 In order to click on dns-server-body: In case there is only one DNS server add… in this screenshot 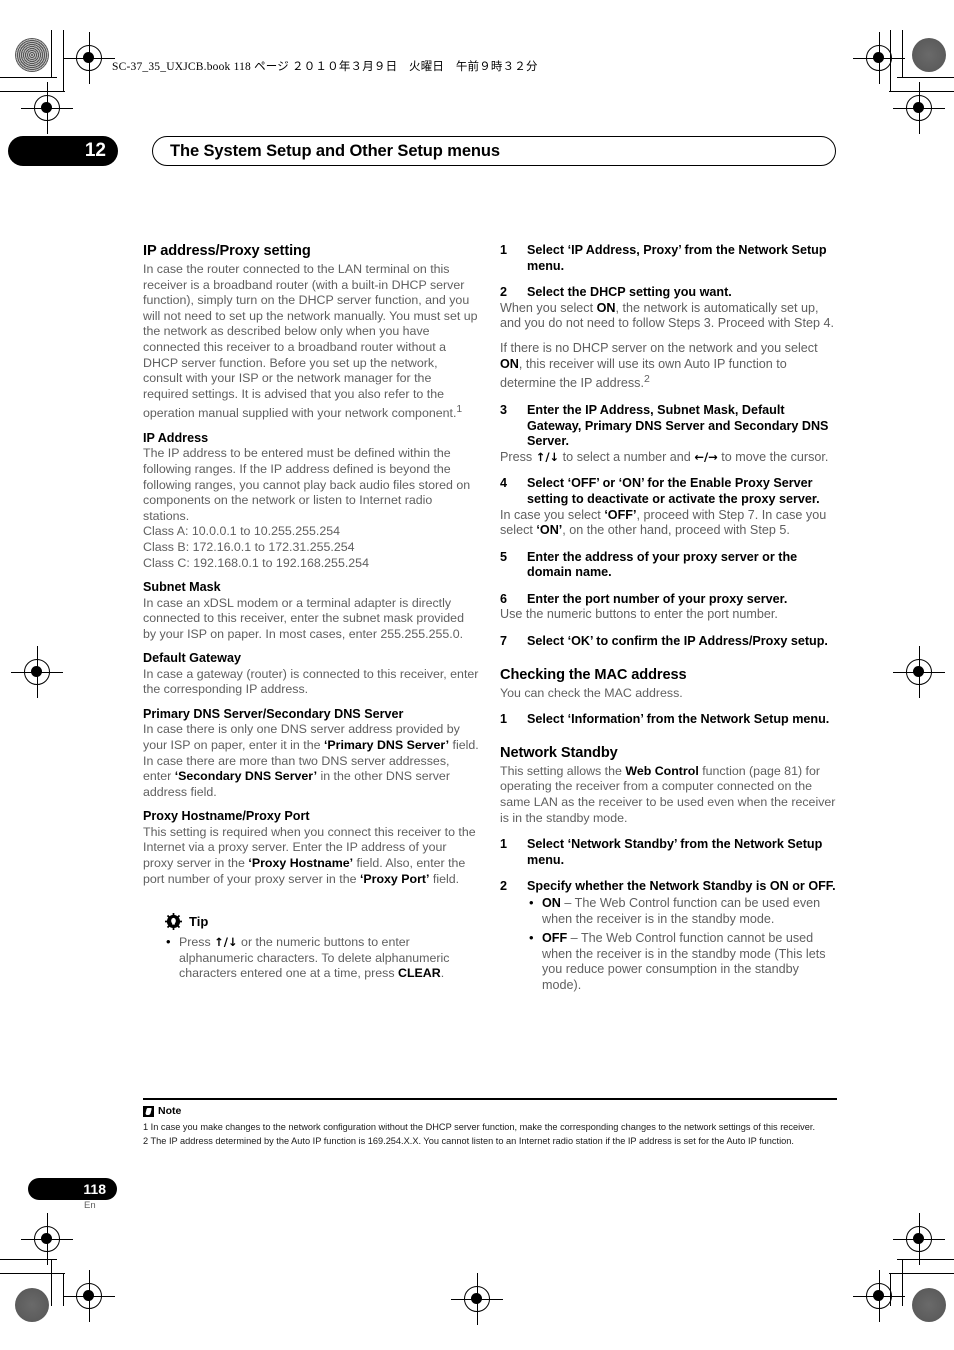, I will do `click(311, 761)`.